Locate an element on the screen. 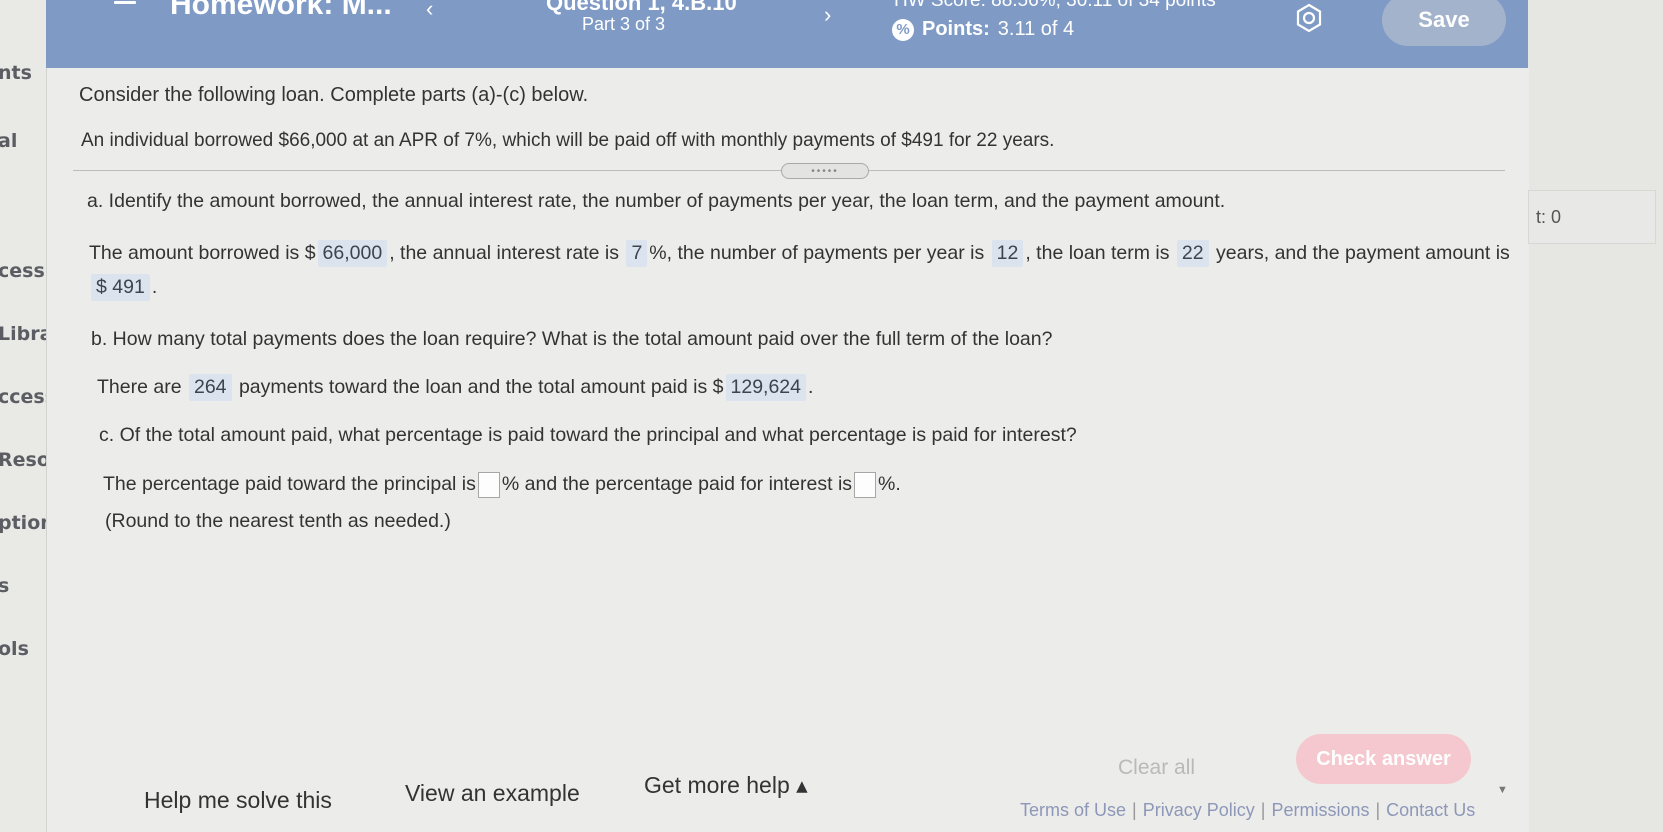 This screenshot has height=832, width=1663. payment-value: 491 is located at coordinates (128, 287).